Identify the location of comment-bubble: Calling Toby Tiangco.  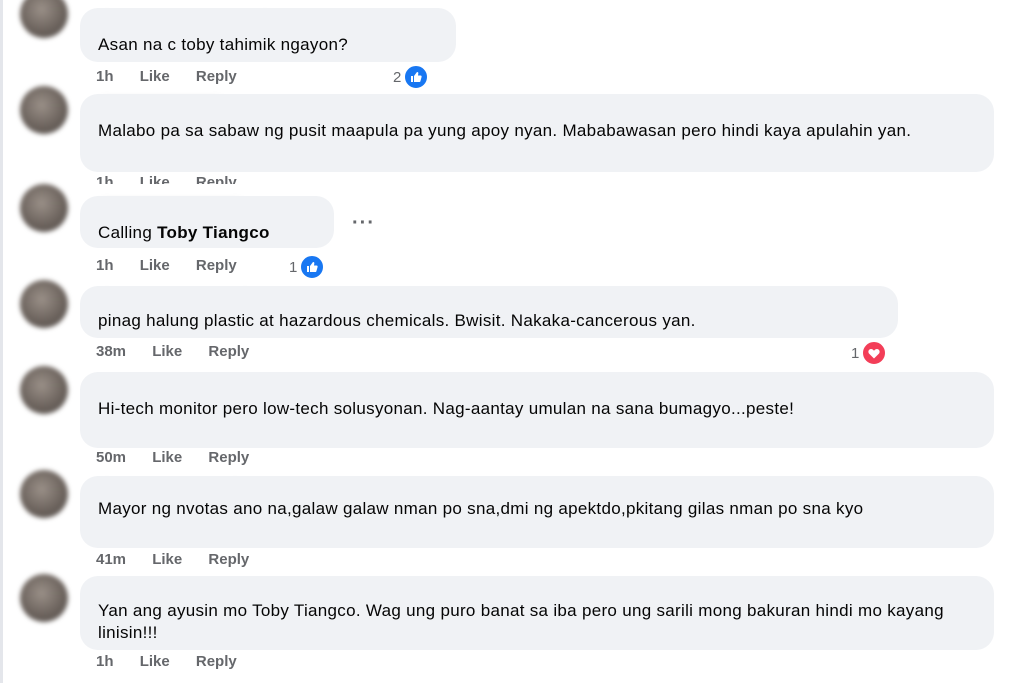
(207, 222).